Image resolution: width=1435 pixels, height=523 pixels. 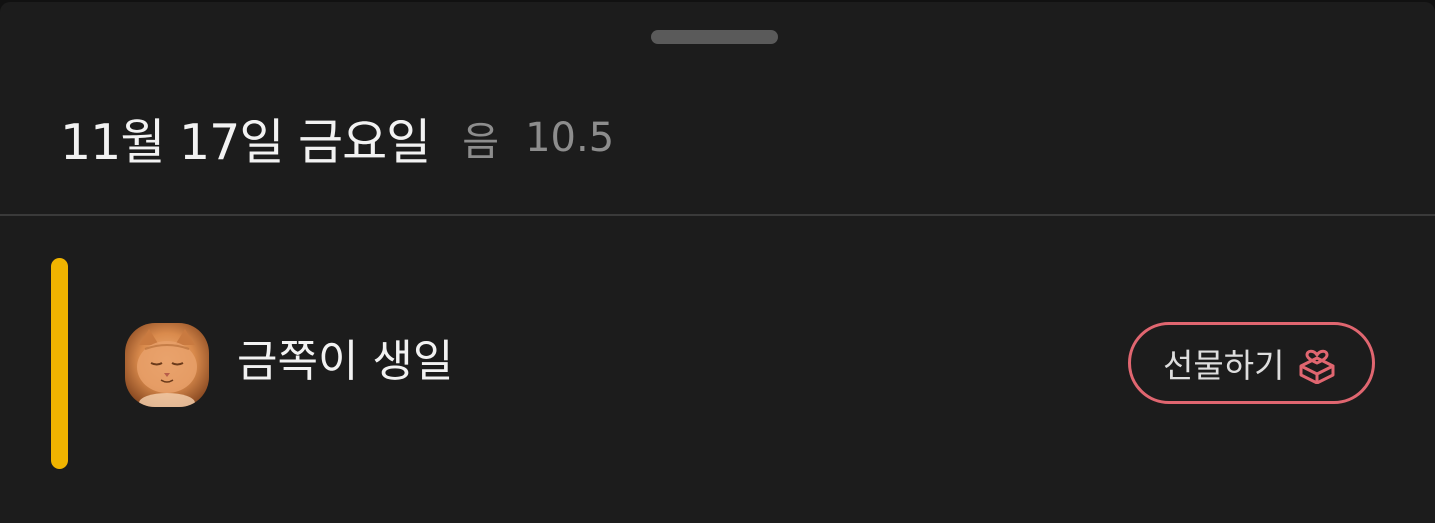 What do you see at coordinates (245, 142) in the screenshot?
I see `date-title: 11월 17일 금요일` at bounding box center [245, 142].